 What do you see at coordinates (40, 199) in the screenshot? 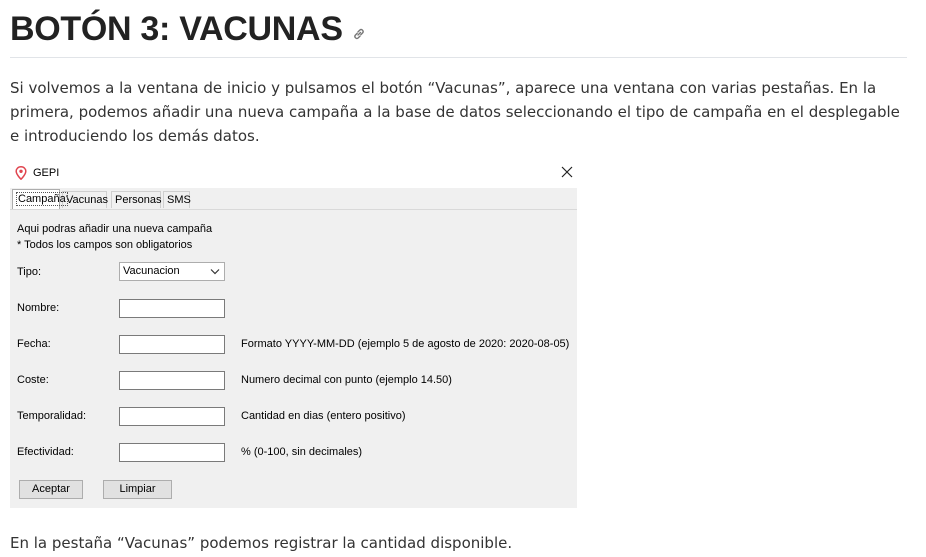
I see `tab-campana: Campaña` at bounding box center [40, 199].